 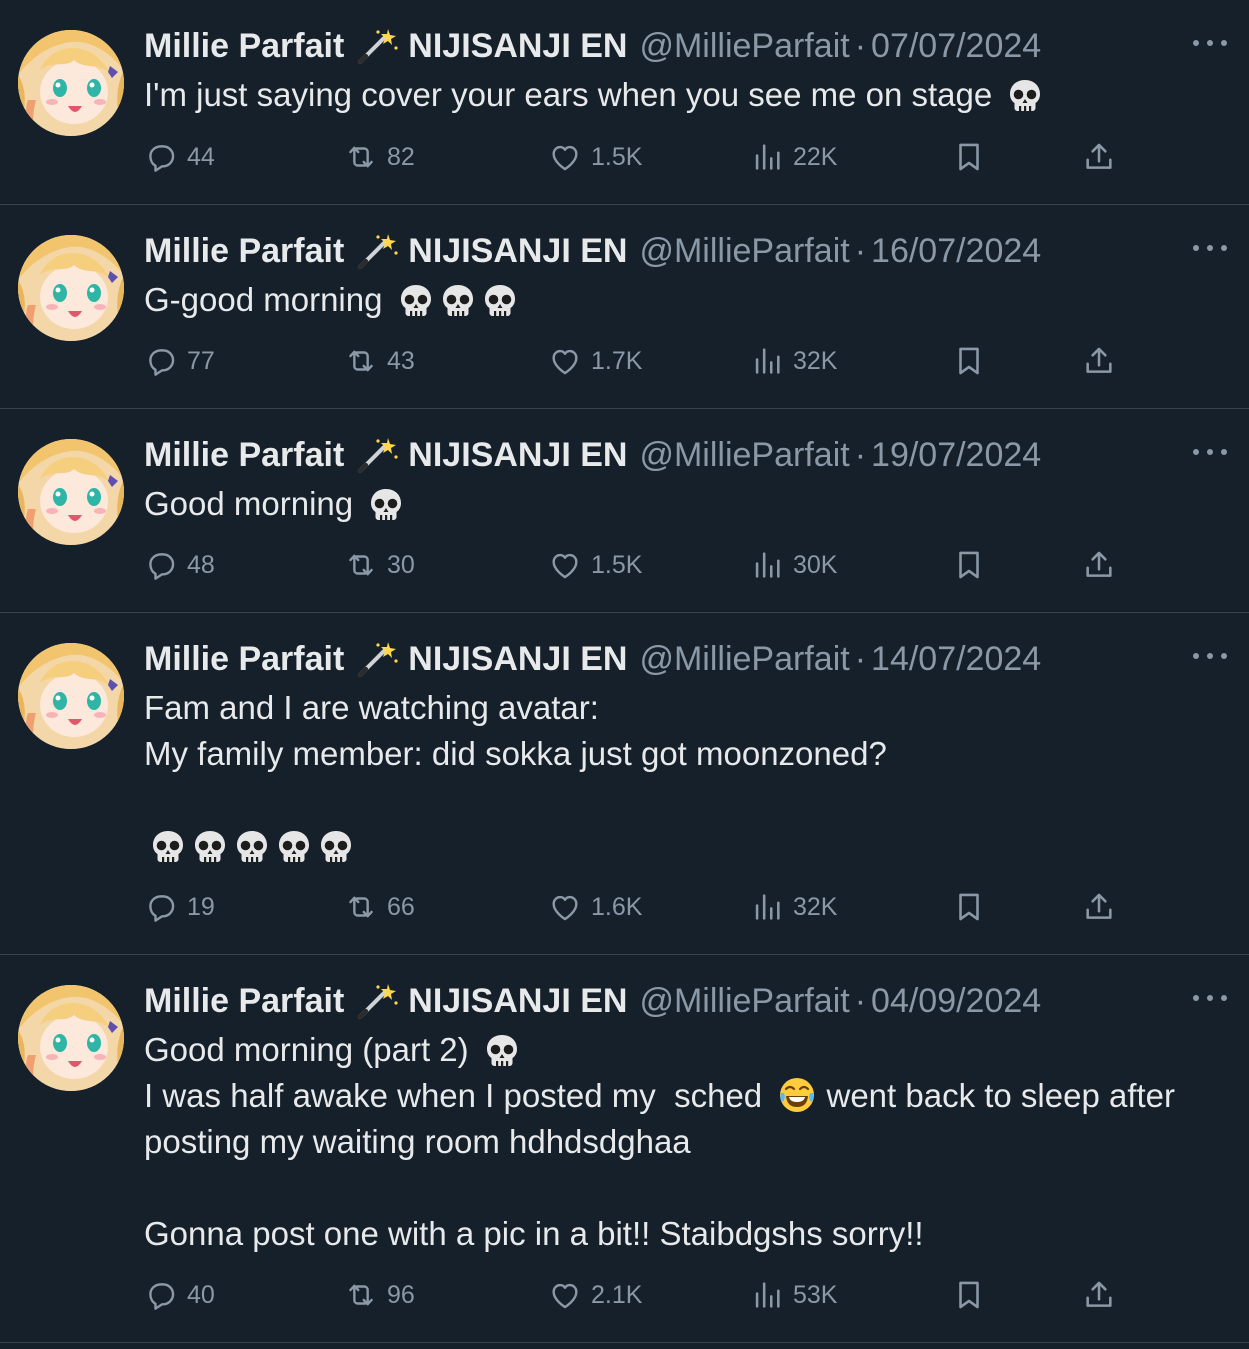 I want to click on tweet-text-line: posting my waiting room hdhdsdghaa, so click(x=417, y=1141).